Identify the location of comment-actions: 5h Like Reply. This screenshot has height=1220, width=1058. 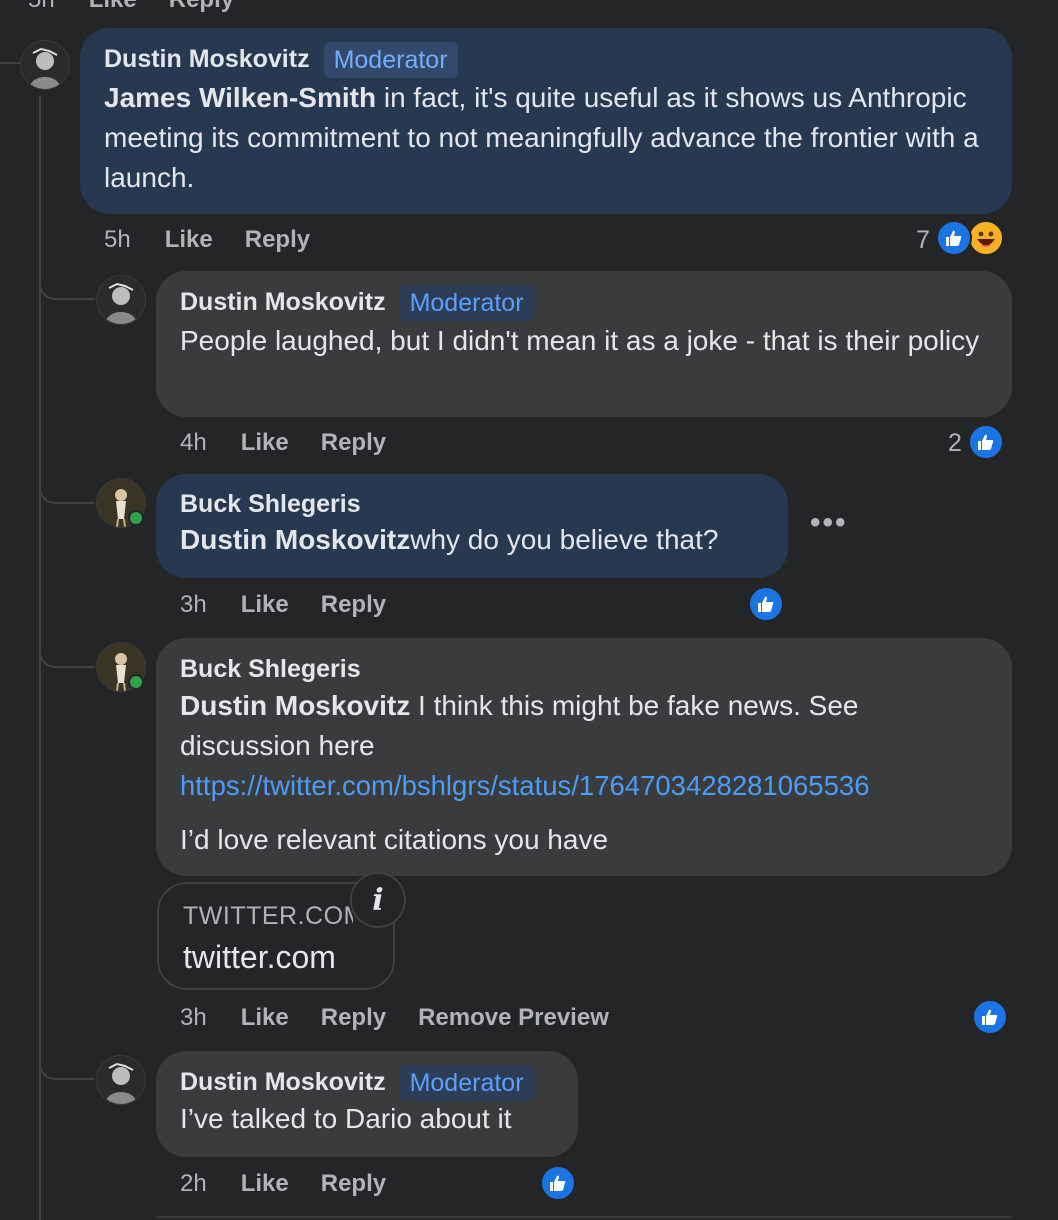
(223, 240).